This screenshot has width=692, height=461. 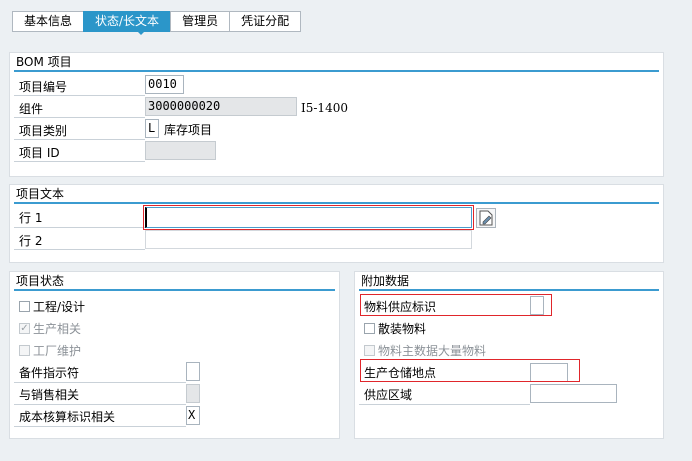 What do you see at coordinates (40, 194) in the screenshot?
I see `item-text-title: 项目文本` at bounding box center [40, 194].